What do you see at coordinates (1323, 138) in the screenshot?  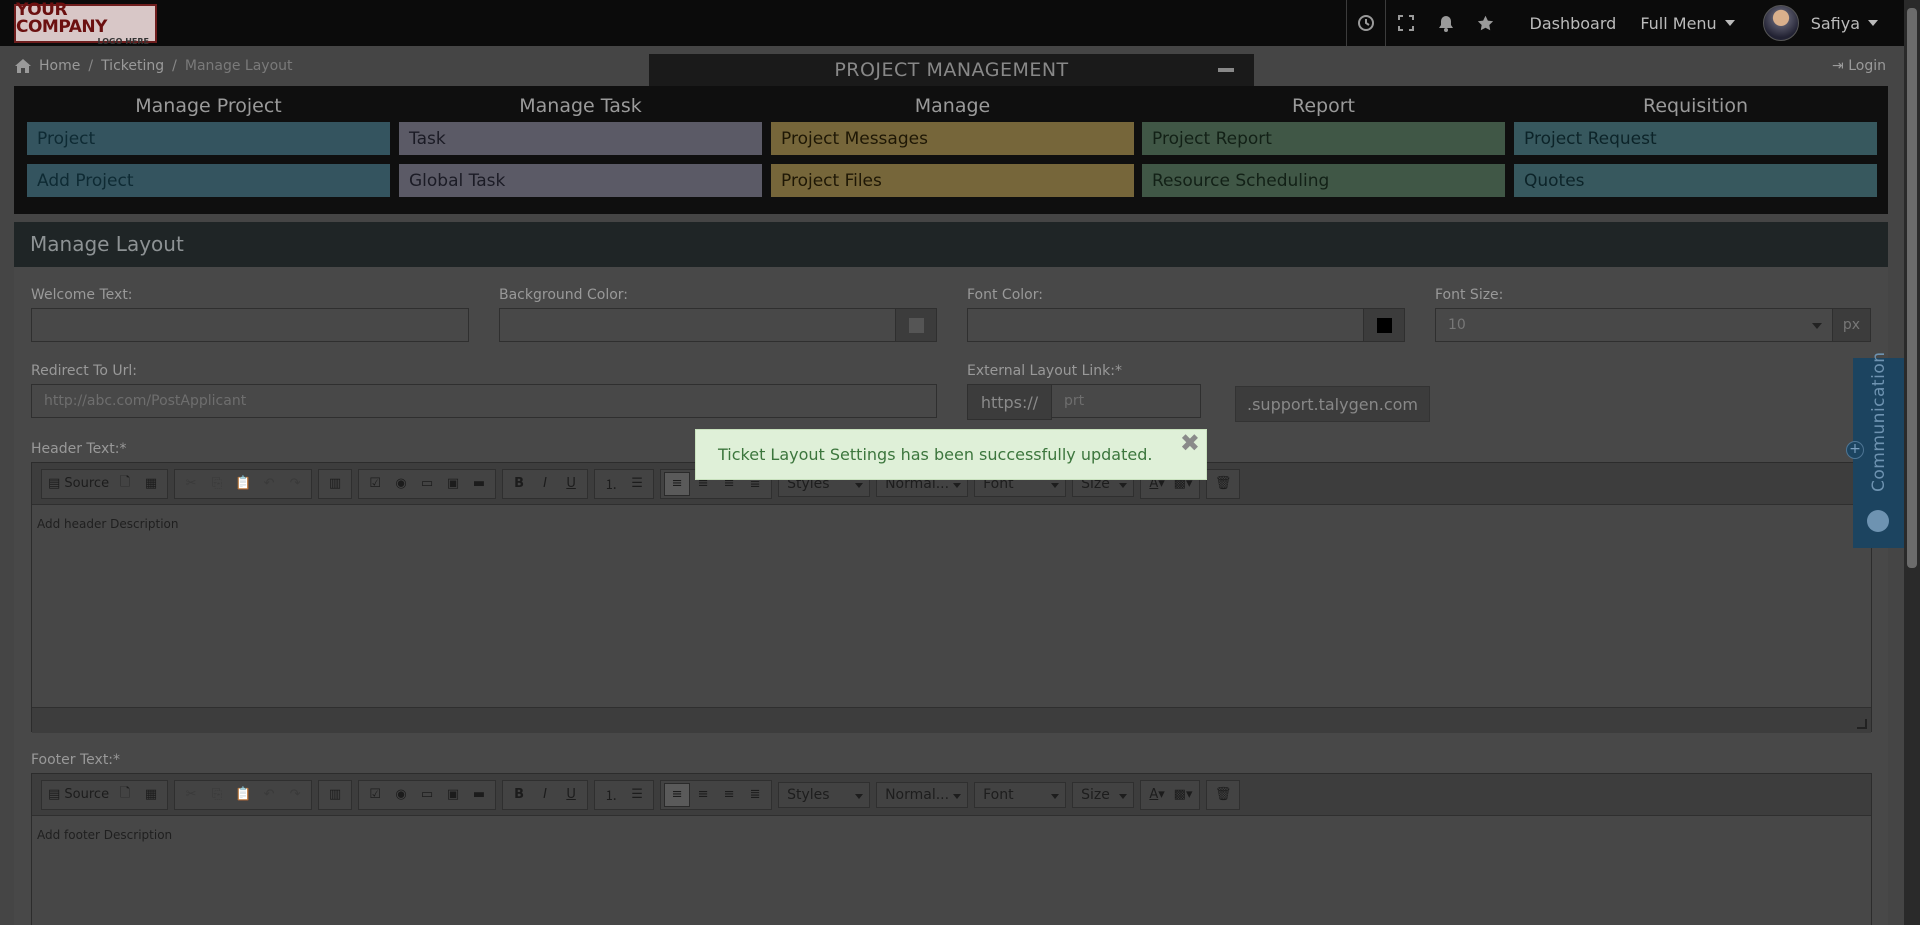 I see `pm-item-project-report: Project Report` at bounding box center [1323, 138].